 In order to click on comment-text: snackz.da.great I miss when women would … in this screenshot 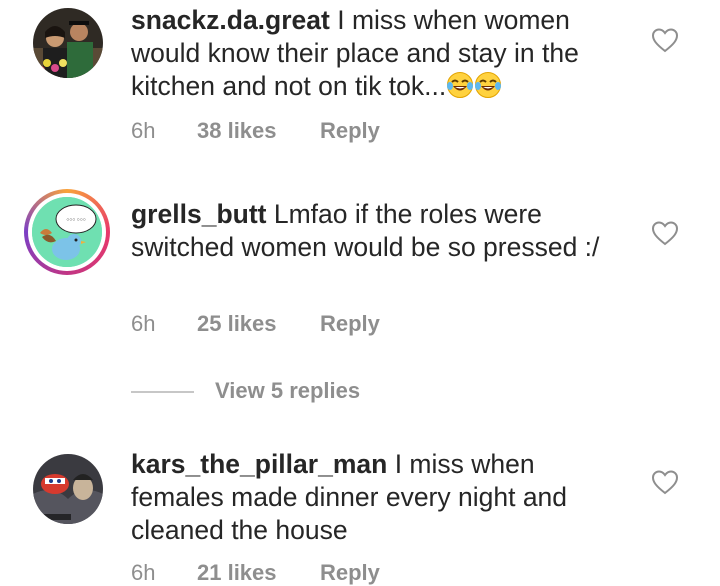, I will do `click(381, 53)`.